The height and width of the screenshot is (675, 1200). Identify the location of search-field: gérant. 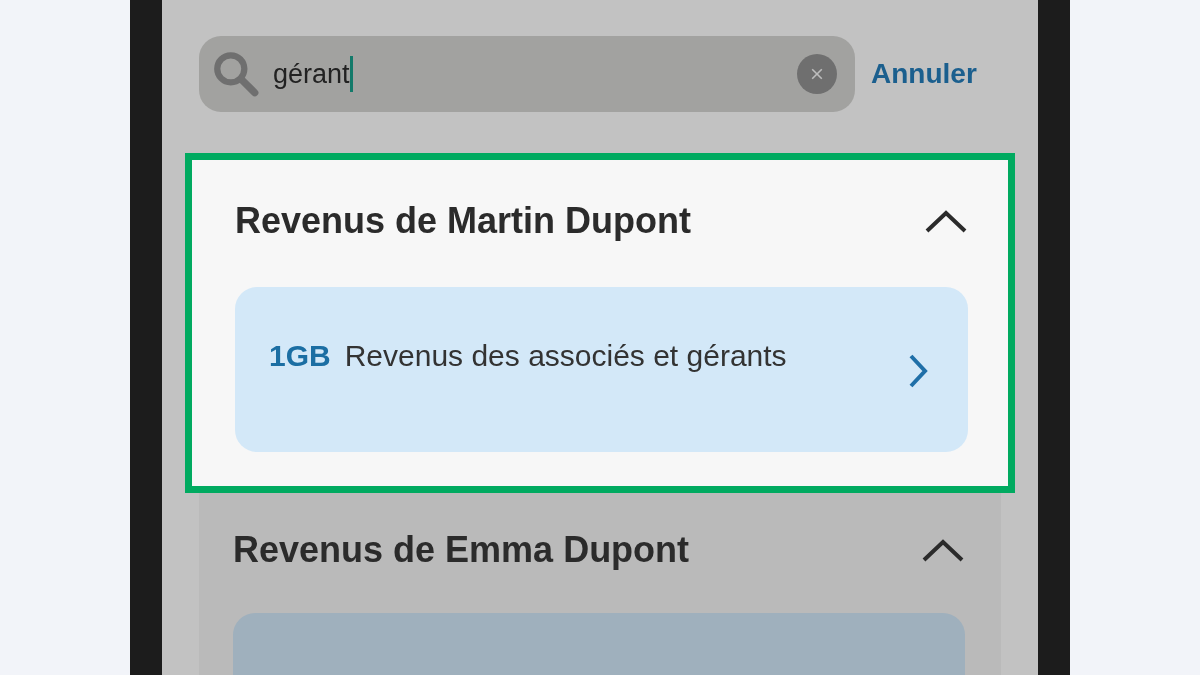
(527, 74).